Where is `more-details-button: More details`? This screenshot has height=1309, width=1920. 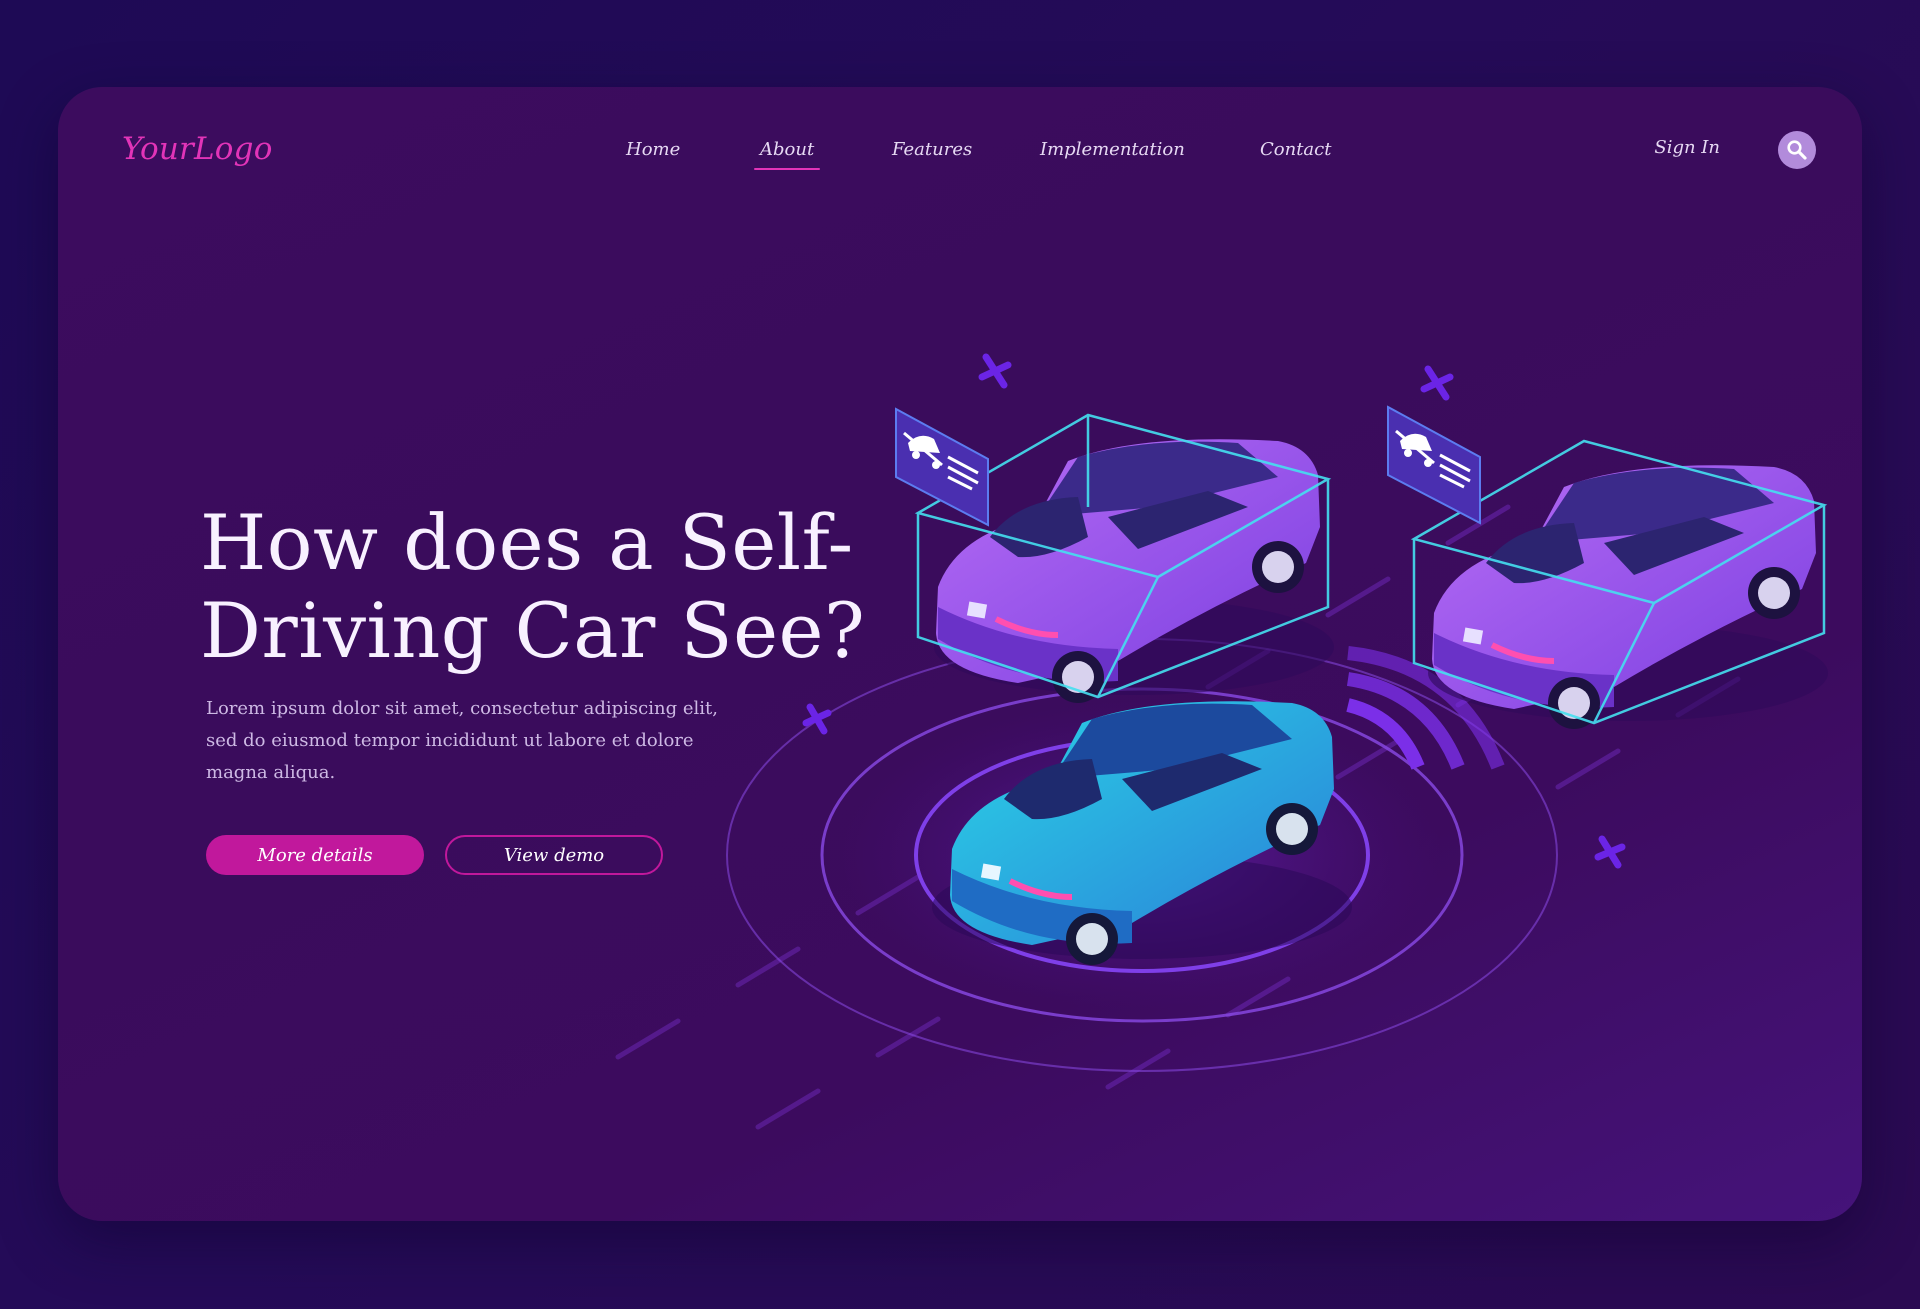 more-details-button: More details is located at coordinates (315, 855).